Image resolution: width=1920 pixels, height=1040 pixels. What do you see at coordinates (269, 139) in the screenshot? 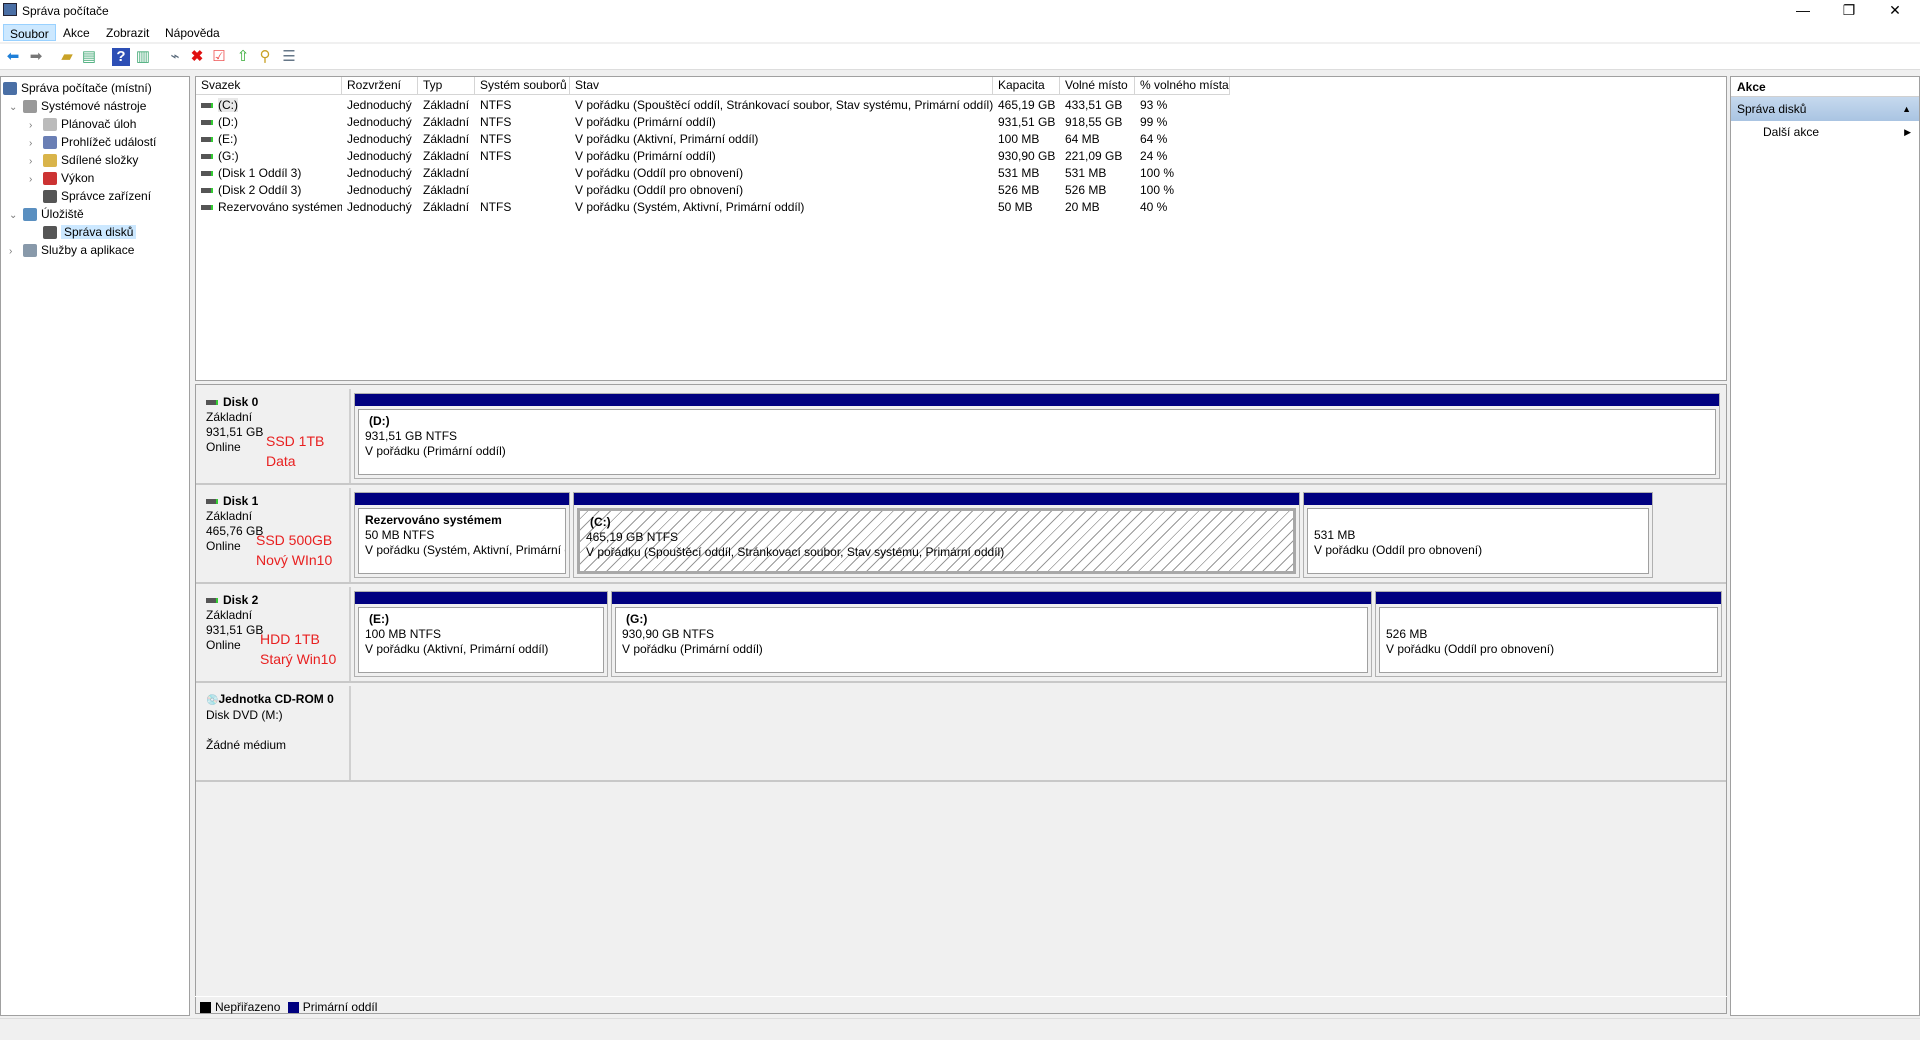
I see `volume-name-cell: (E:)` at bounding box center [269, 139].